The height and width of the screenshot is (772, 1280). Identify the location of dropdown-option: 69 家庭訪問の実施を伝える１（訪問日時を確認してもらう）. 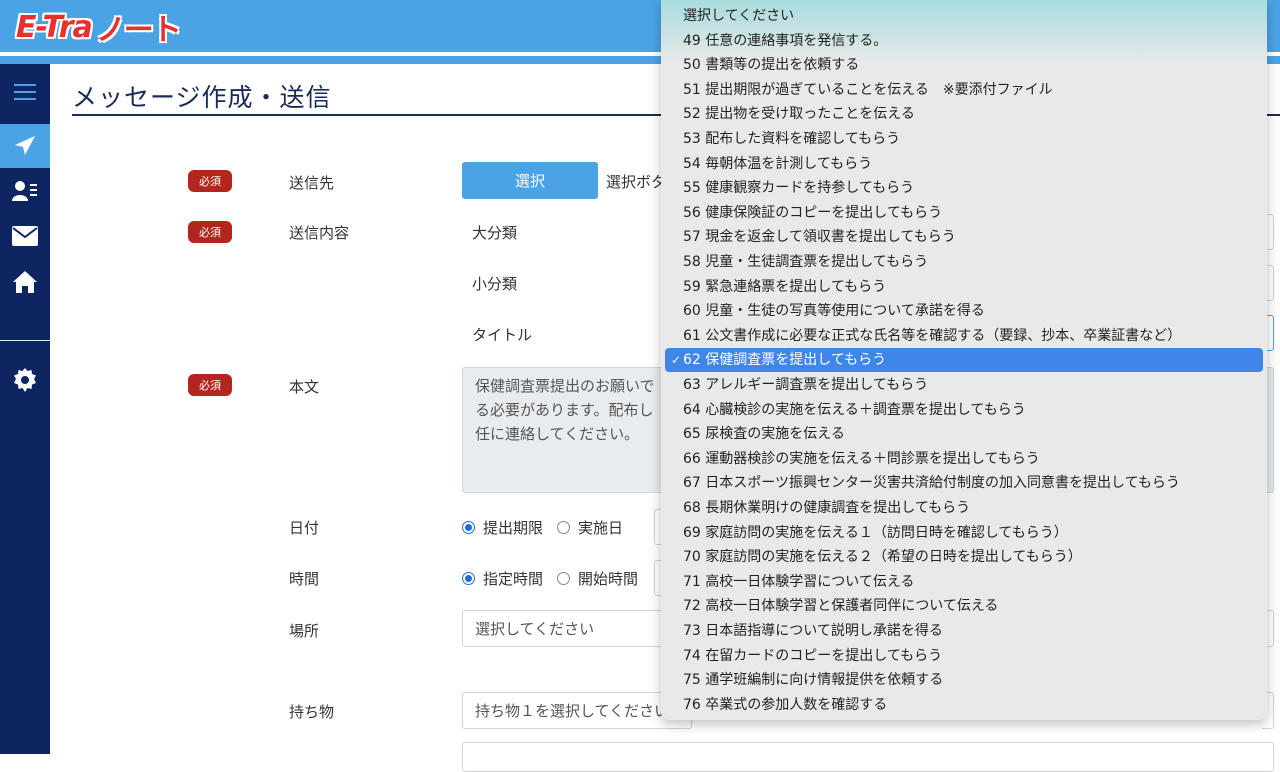
(964, 533).